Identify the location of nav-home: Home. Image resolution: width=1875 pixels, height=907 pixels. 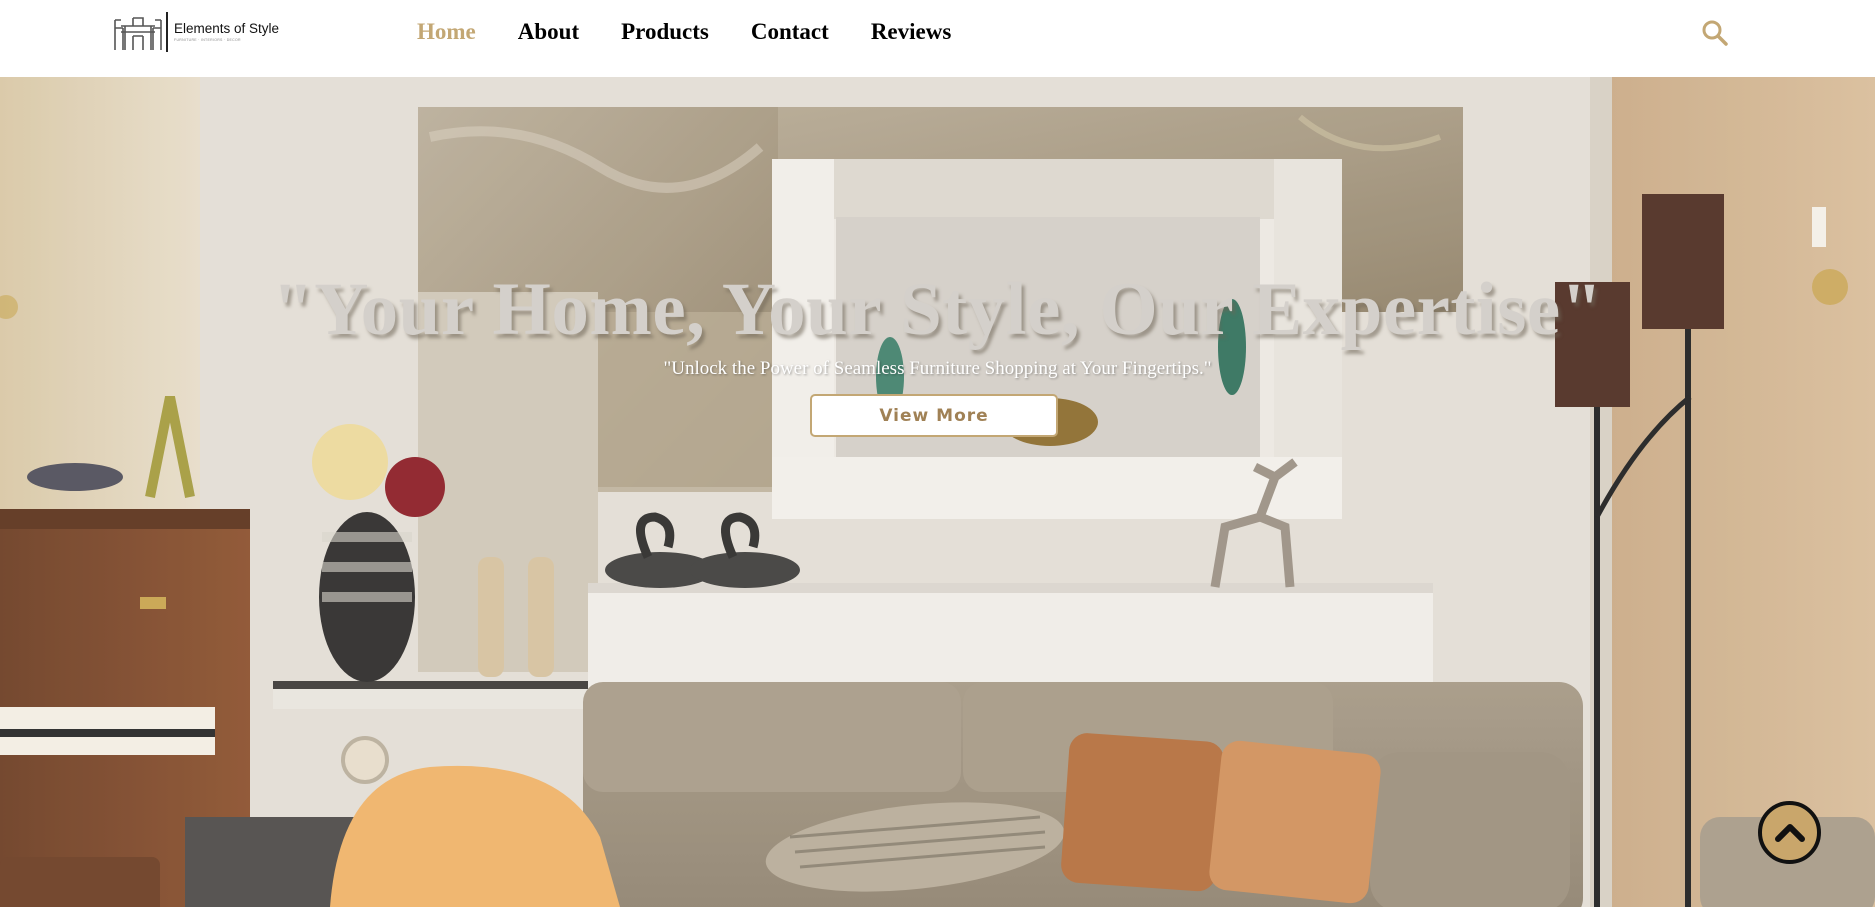
(446, 32).